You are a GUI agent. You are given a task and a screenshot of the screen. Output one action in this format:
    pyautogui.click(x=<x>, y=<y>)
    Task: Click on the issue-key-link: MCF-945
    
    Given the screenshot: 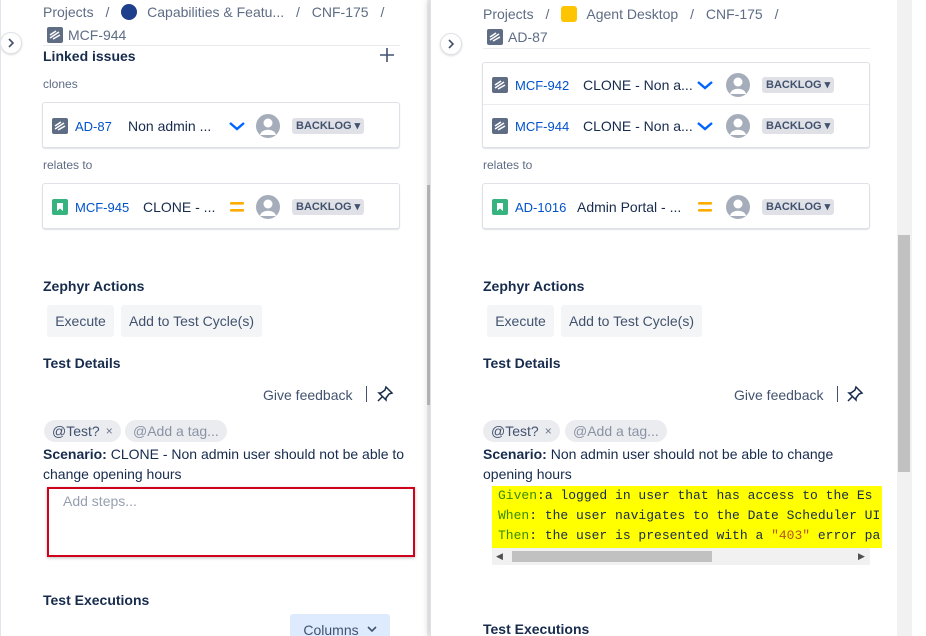 What is the action you would take?
    pyautogui.click(x=102, y=207)
    